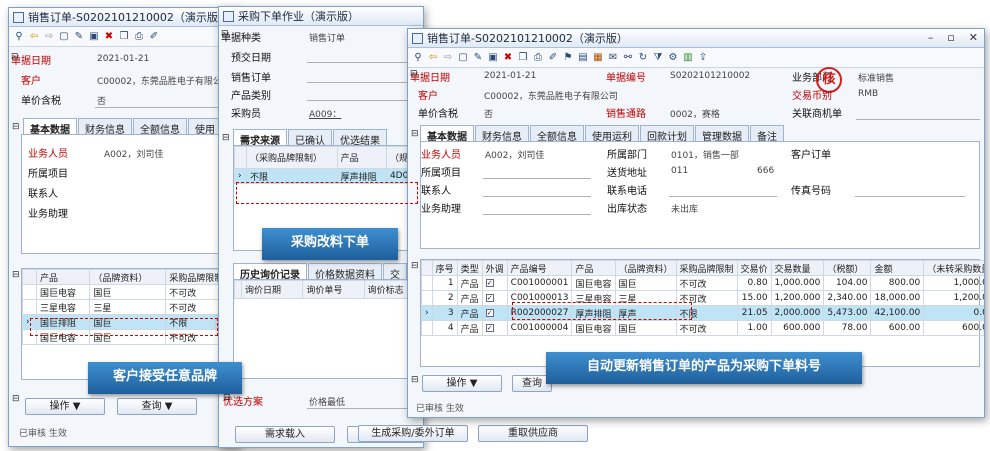  I want to click on minimize-icon: –, so click(931, 37).